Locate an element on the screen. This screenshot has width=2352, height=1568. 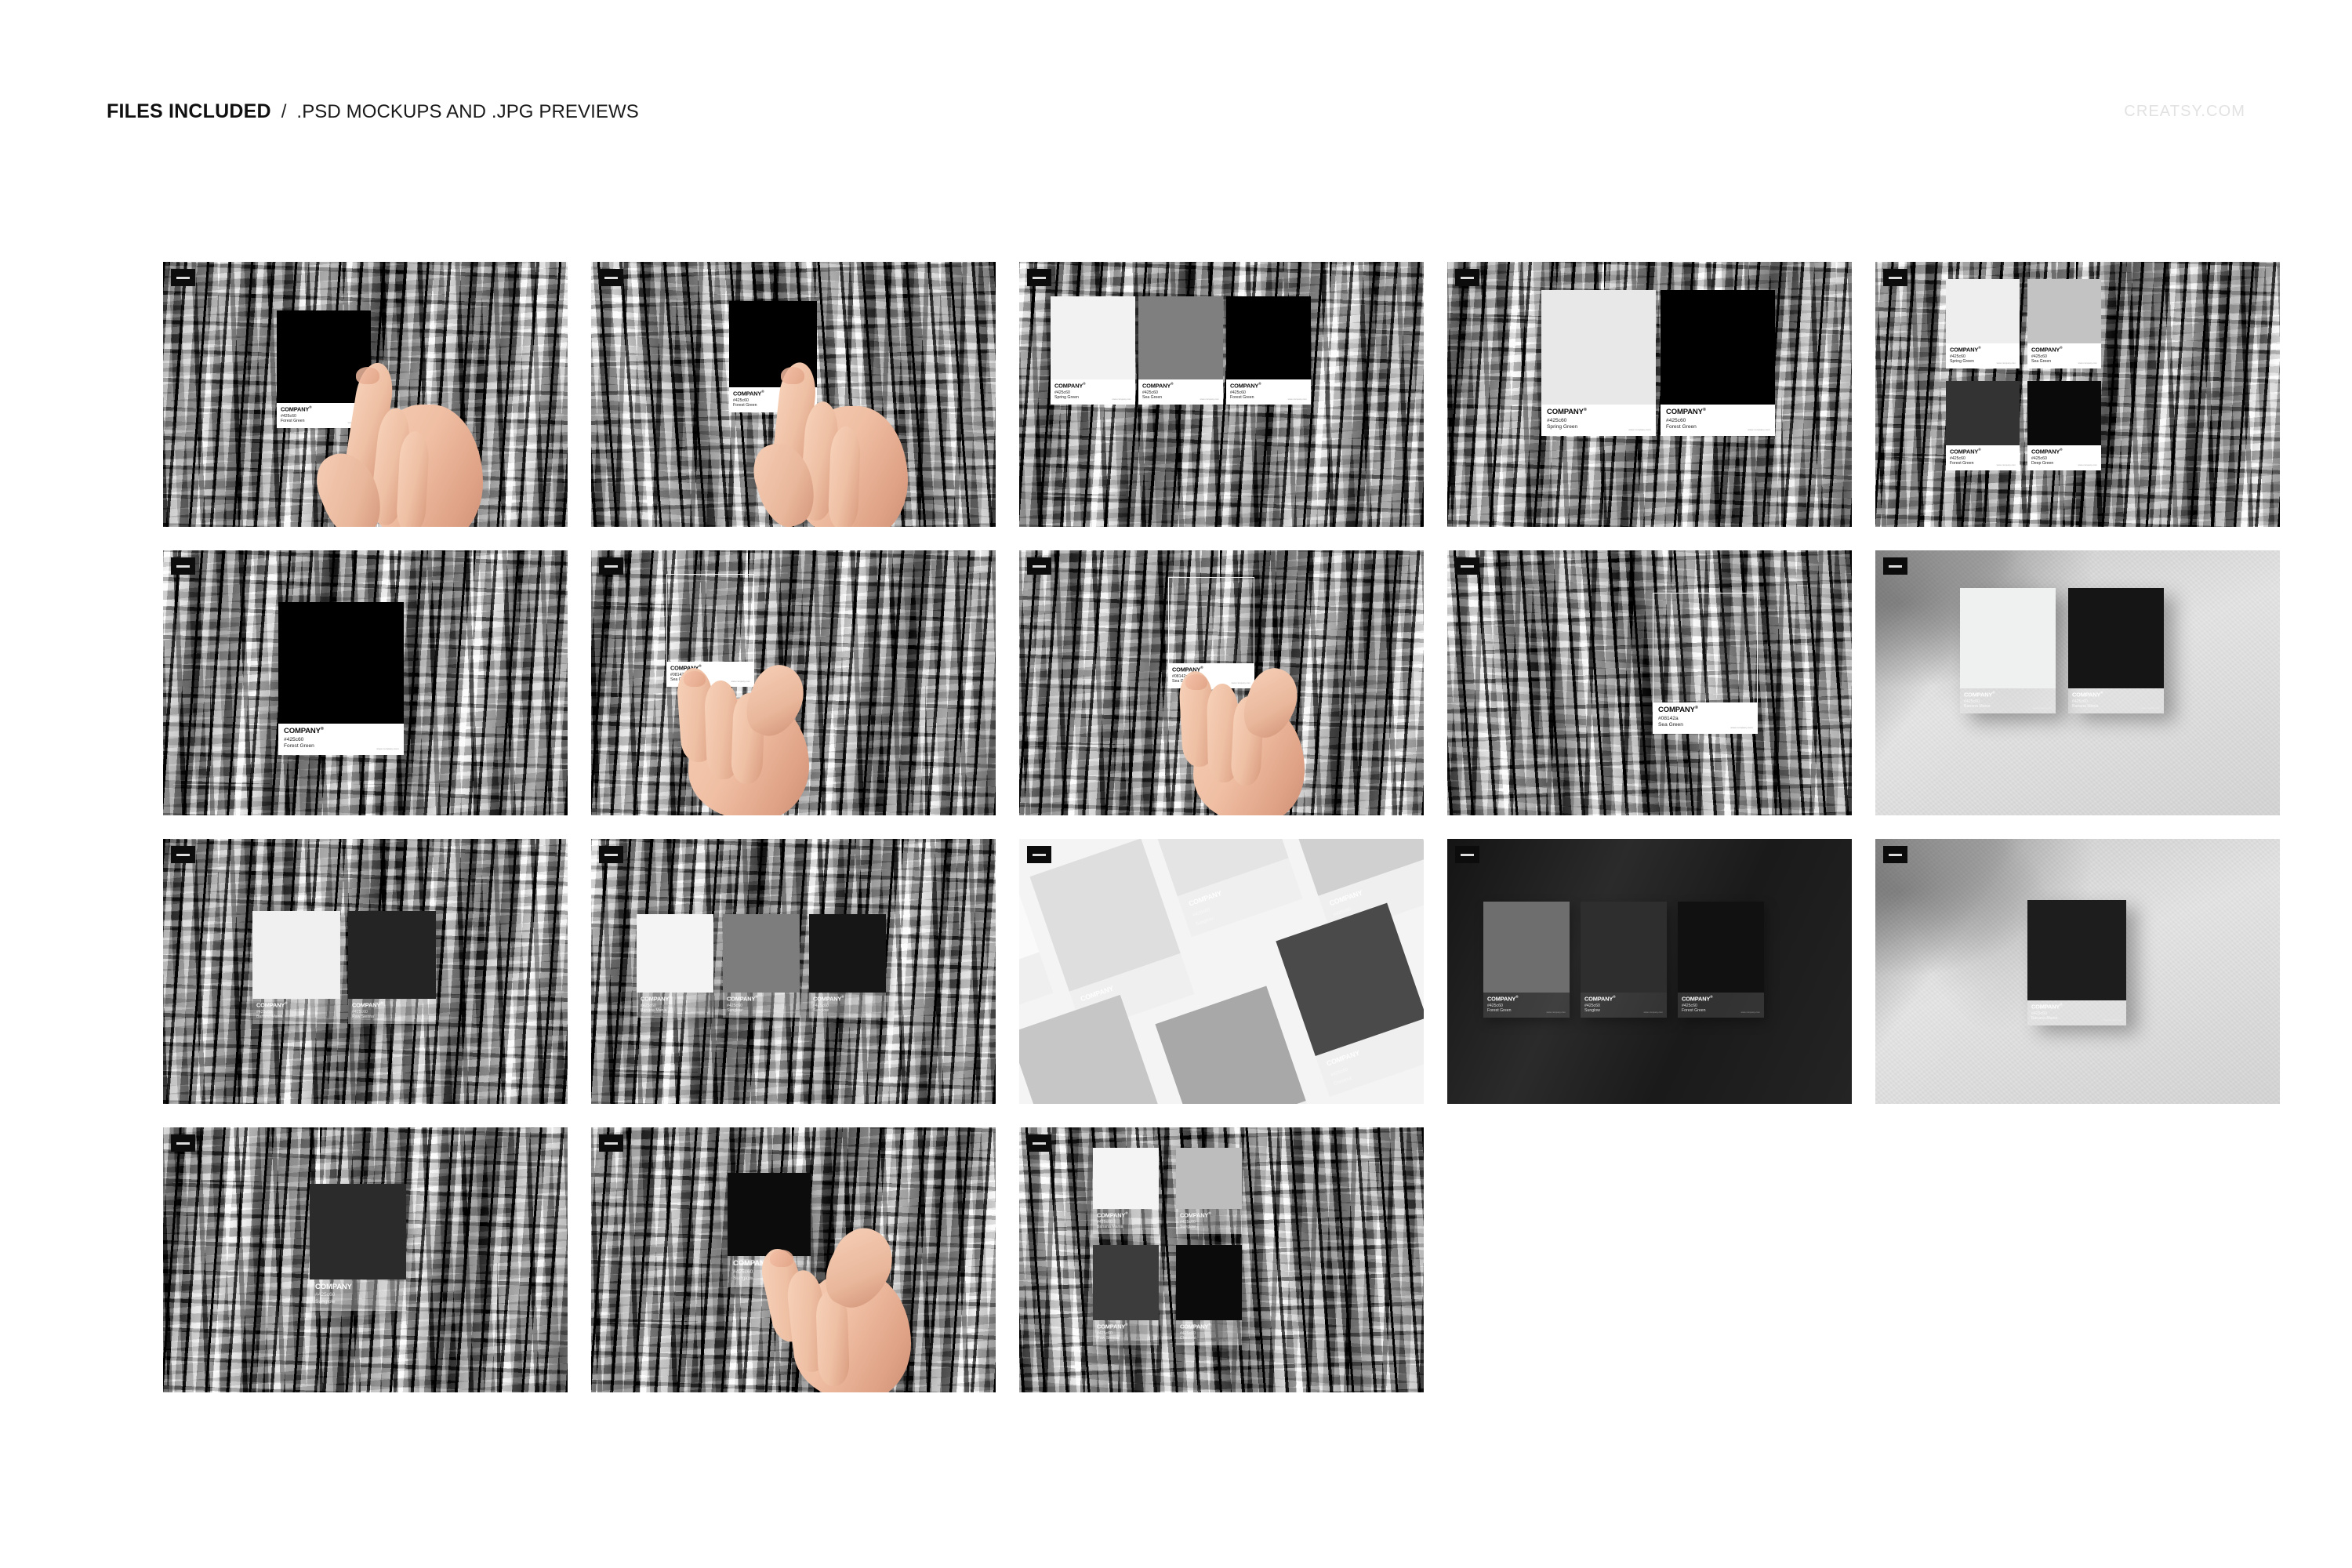
card-company: COMPANY is located at coordinates (333, 1287).